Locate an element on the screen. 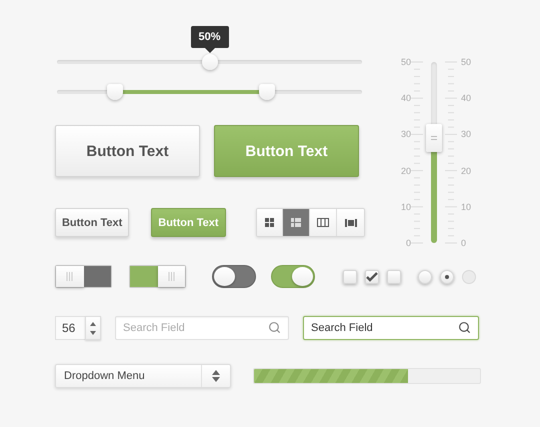 This screenshot has width=540, height=427. grid-icon is located at coordinates (269, 222).